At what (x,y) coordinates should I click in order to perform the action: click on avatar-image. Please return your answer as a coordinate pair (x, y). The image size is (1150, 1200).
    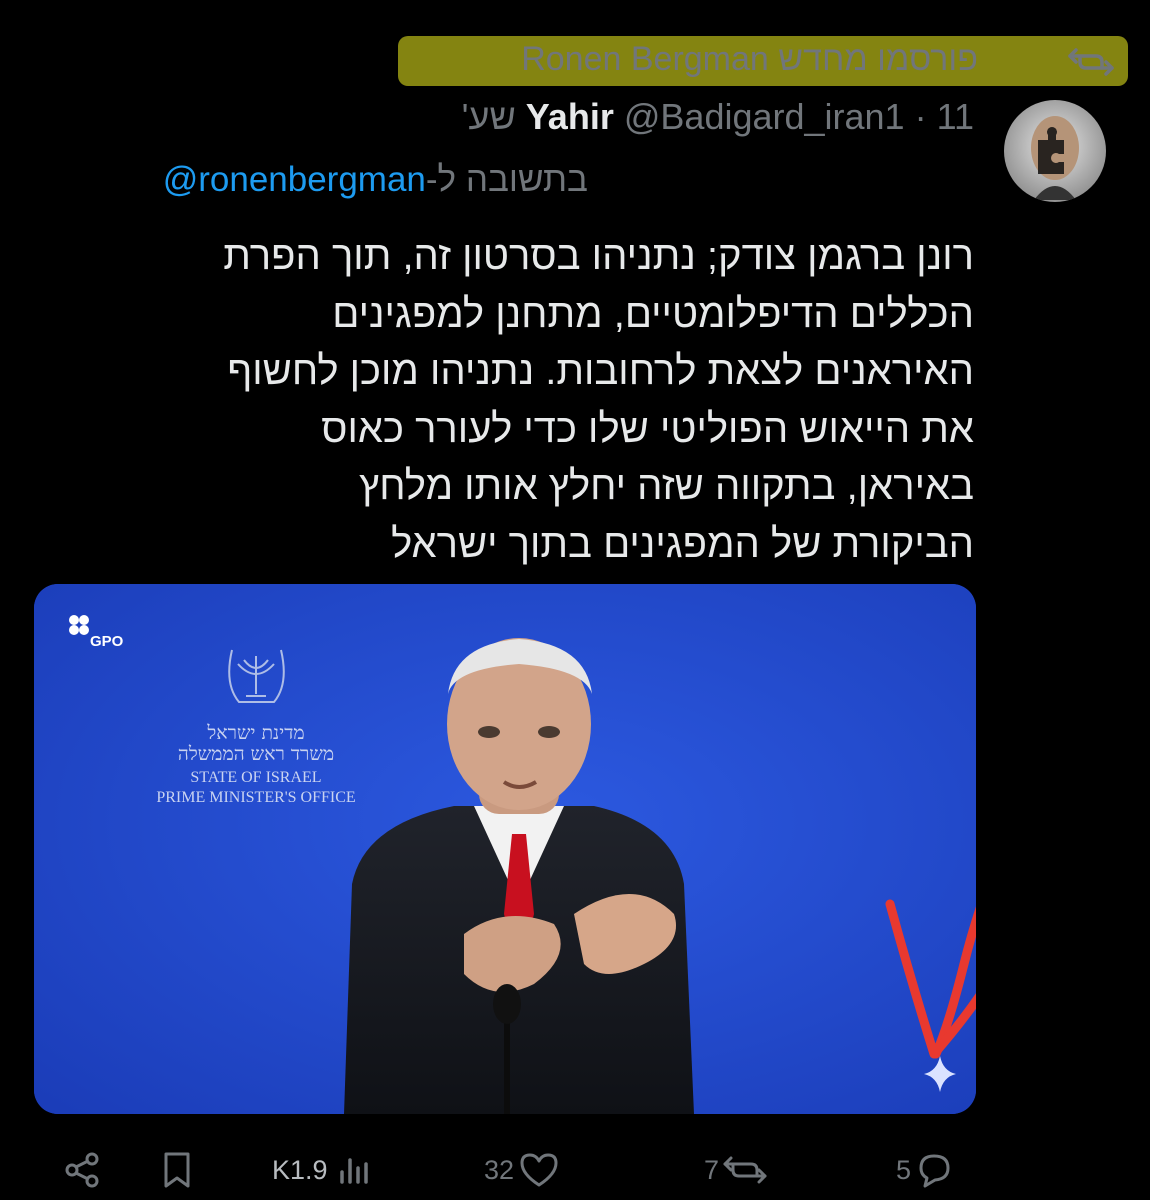
    Looking at the image, I should click on (1055, 151).